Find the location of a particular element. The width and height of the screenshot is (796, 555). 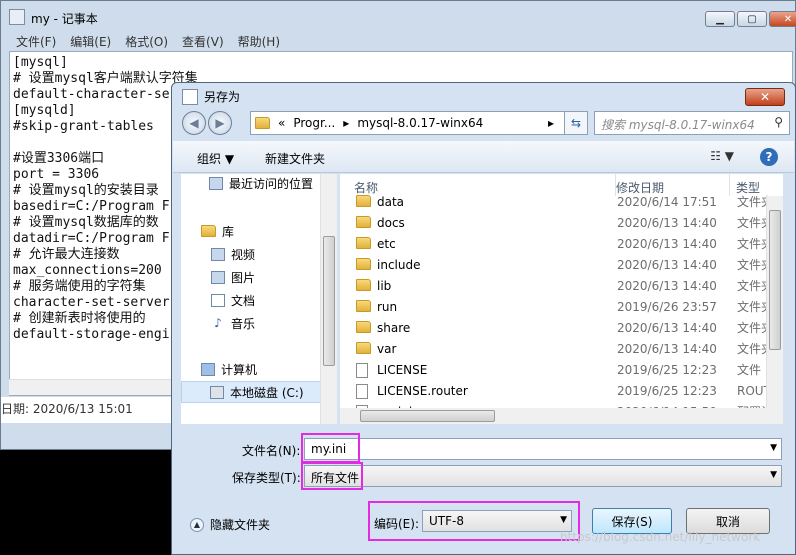

nav-music: ♪ 音乐 is located at coordinates (274, 323).